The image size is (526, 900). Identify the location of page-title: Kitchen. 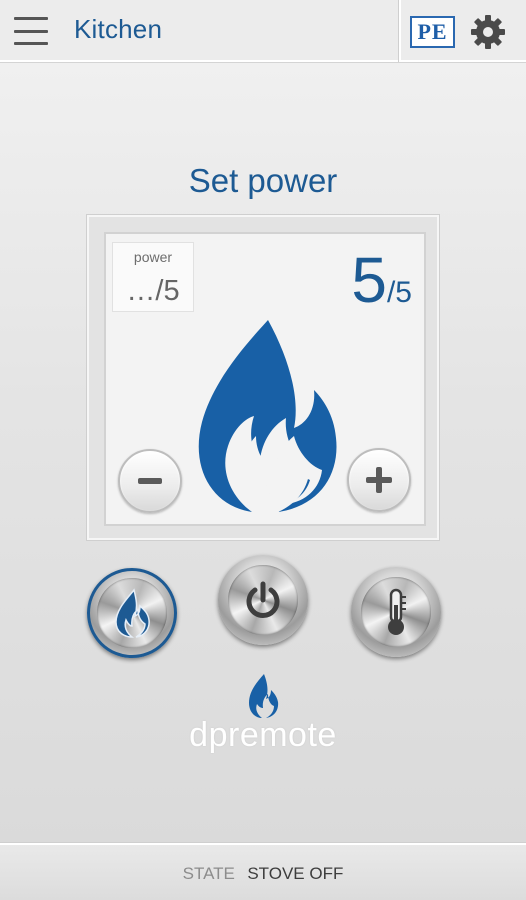
(118, 29).